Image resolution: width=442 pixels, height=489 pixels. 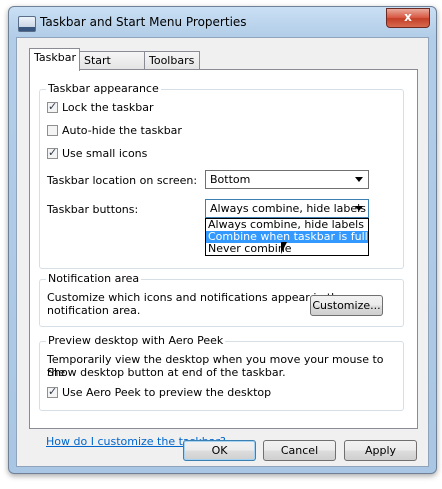 I want to click on aero-peek-checkbox: Use Aero Peek to preview the desktop, so click(x=159, y=392).